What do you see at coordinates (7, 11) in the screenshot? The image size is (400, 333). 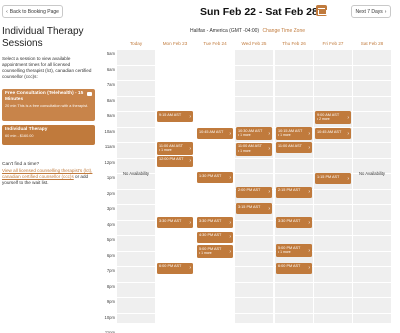 I see `chevron-left-icon: ‹` at bounding box center [7, 11].